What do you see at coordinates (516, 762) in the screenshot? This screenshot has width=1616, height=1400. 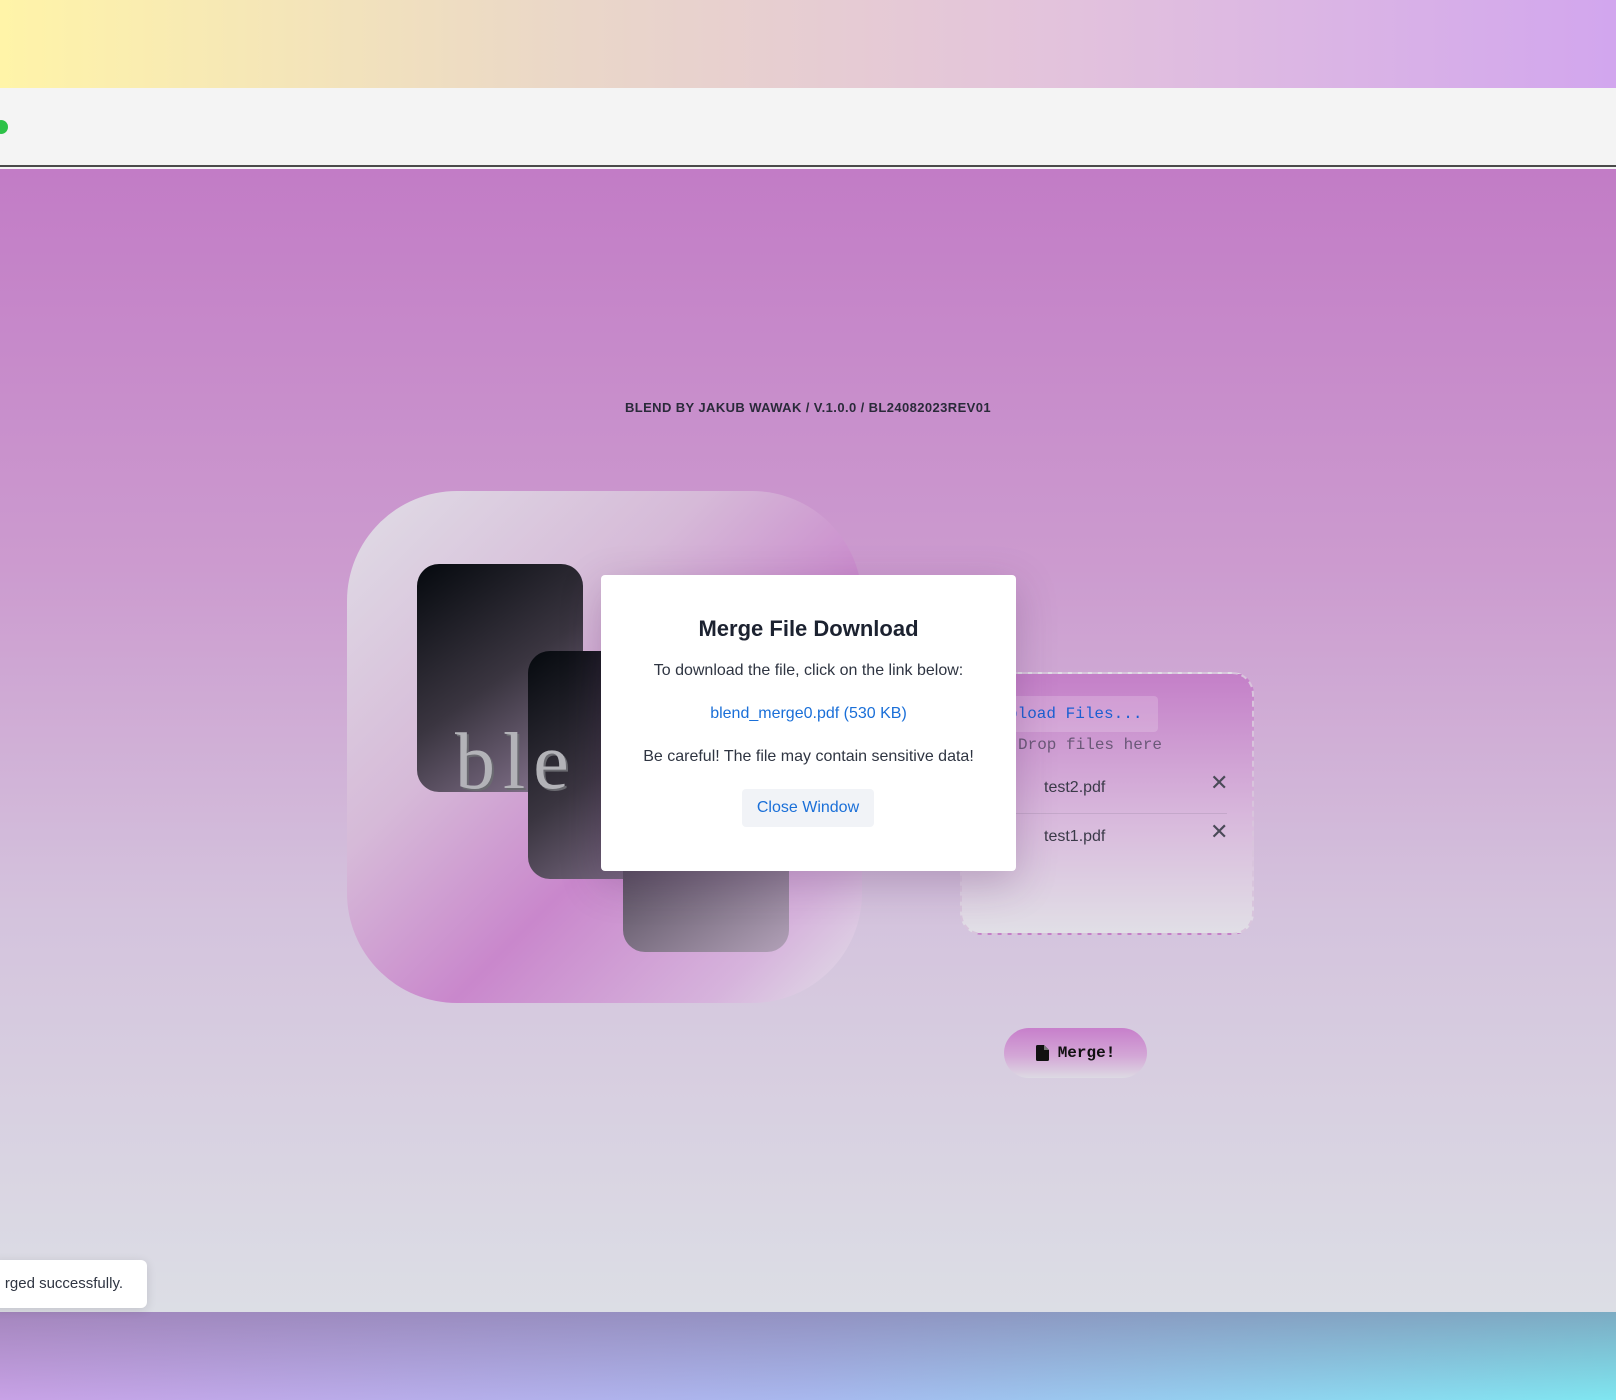 I see `logo-text: ble` at bounding box center [516, 762].